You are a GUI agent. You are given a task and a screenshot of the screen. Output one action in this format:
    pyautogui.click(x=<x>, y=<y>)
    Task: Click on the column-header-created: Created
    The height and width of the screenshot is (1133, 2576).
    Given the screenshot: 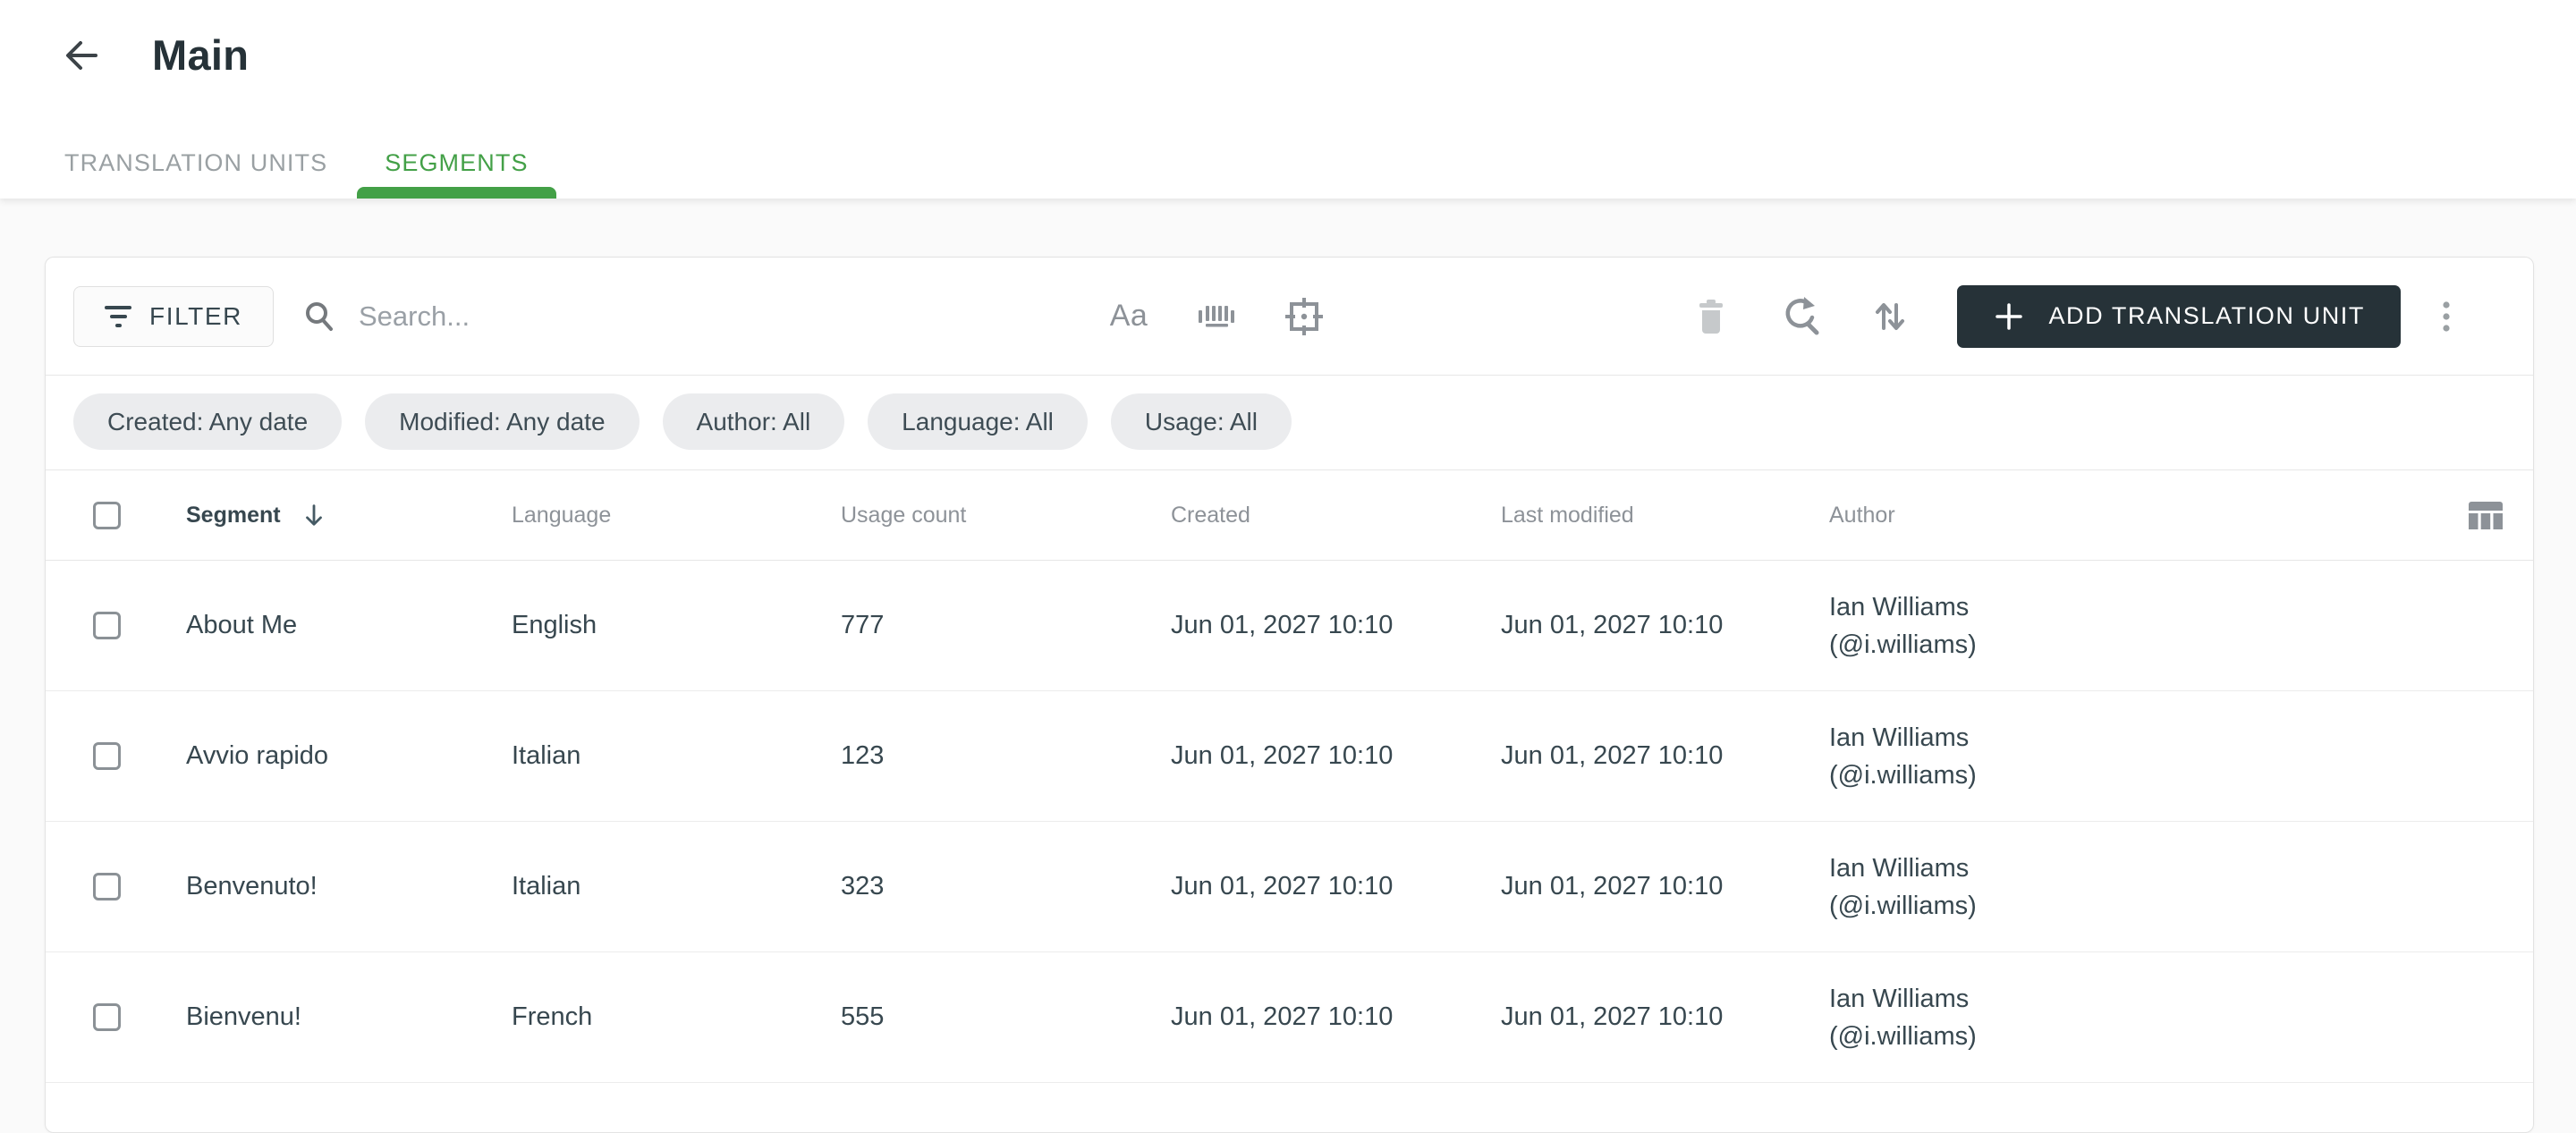 What is the action you would take?
    pyautogui.click(x=1336, y=515)
    